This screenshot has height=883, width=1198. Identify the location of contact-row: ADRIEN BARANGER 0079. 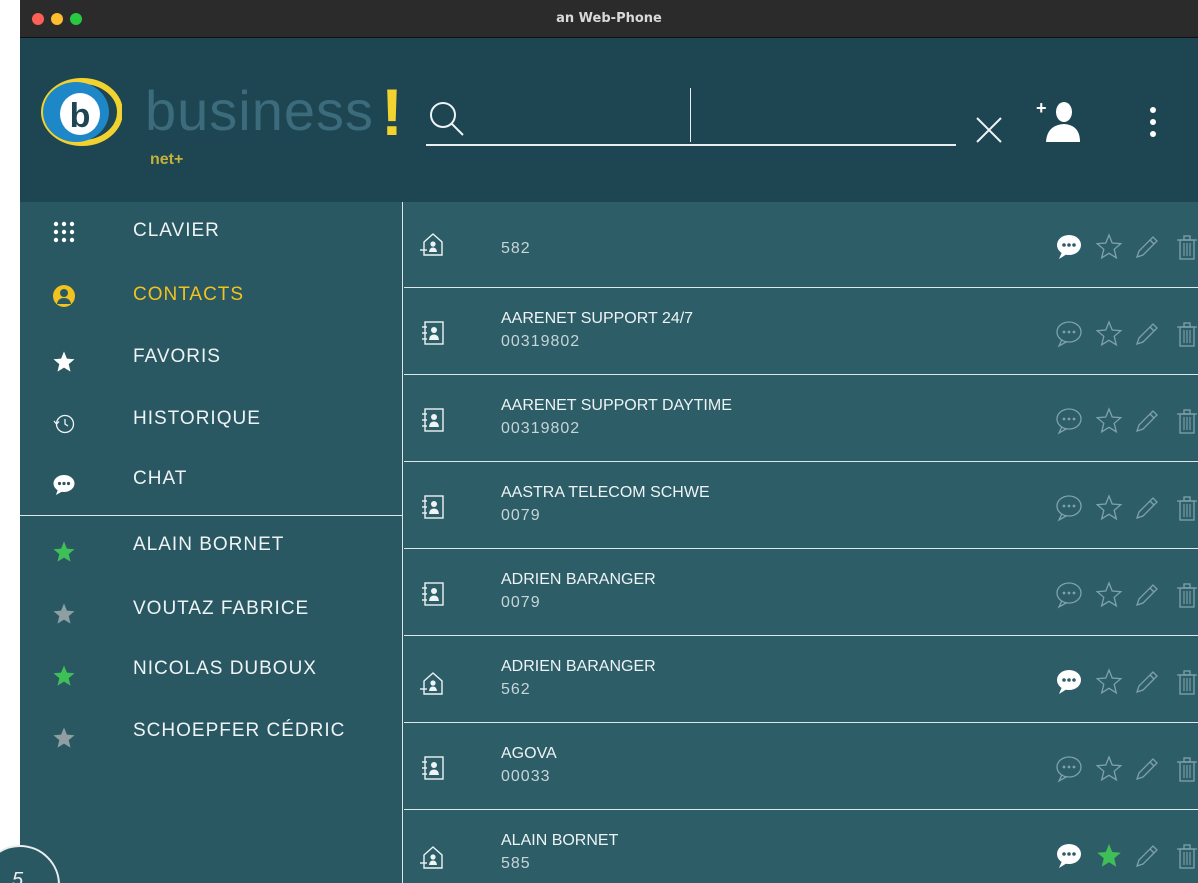
(801, 593).